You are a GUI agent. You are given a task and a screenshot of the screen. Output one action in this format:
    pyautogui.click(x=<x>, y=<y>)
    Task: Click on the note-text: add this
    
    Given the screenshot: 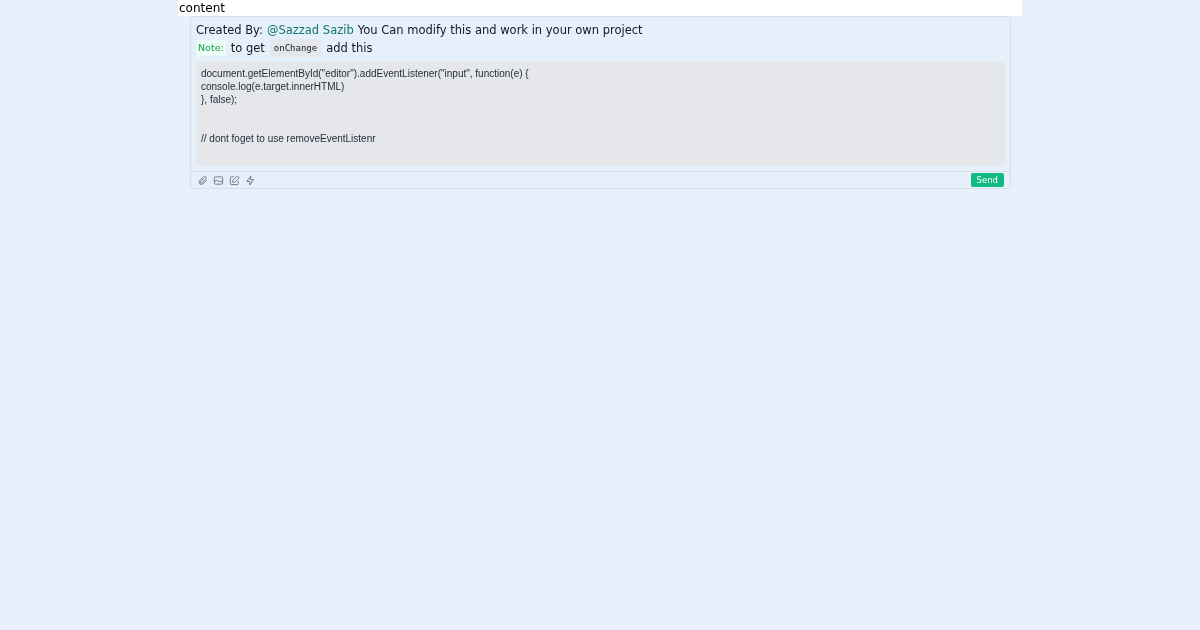 What is the action you would take?
    pyautogui.click(x=349, y=48)
    